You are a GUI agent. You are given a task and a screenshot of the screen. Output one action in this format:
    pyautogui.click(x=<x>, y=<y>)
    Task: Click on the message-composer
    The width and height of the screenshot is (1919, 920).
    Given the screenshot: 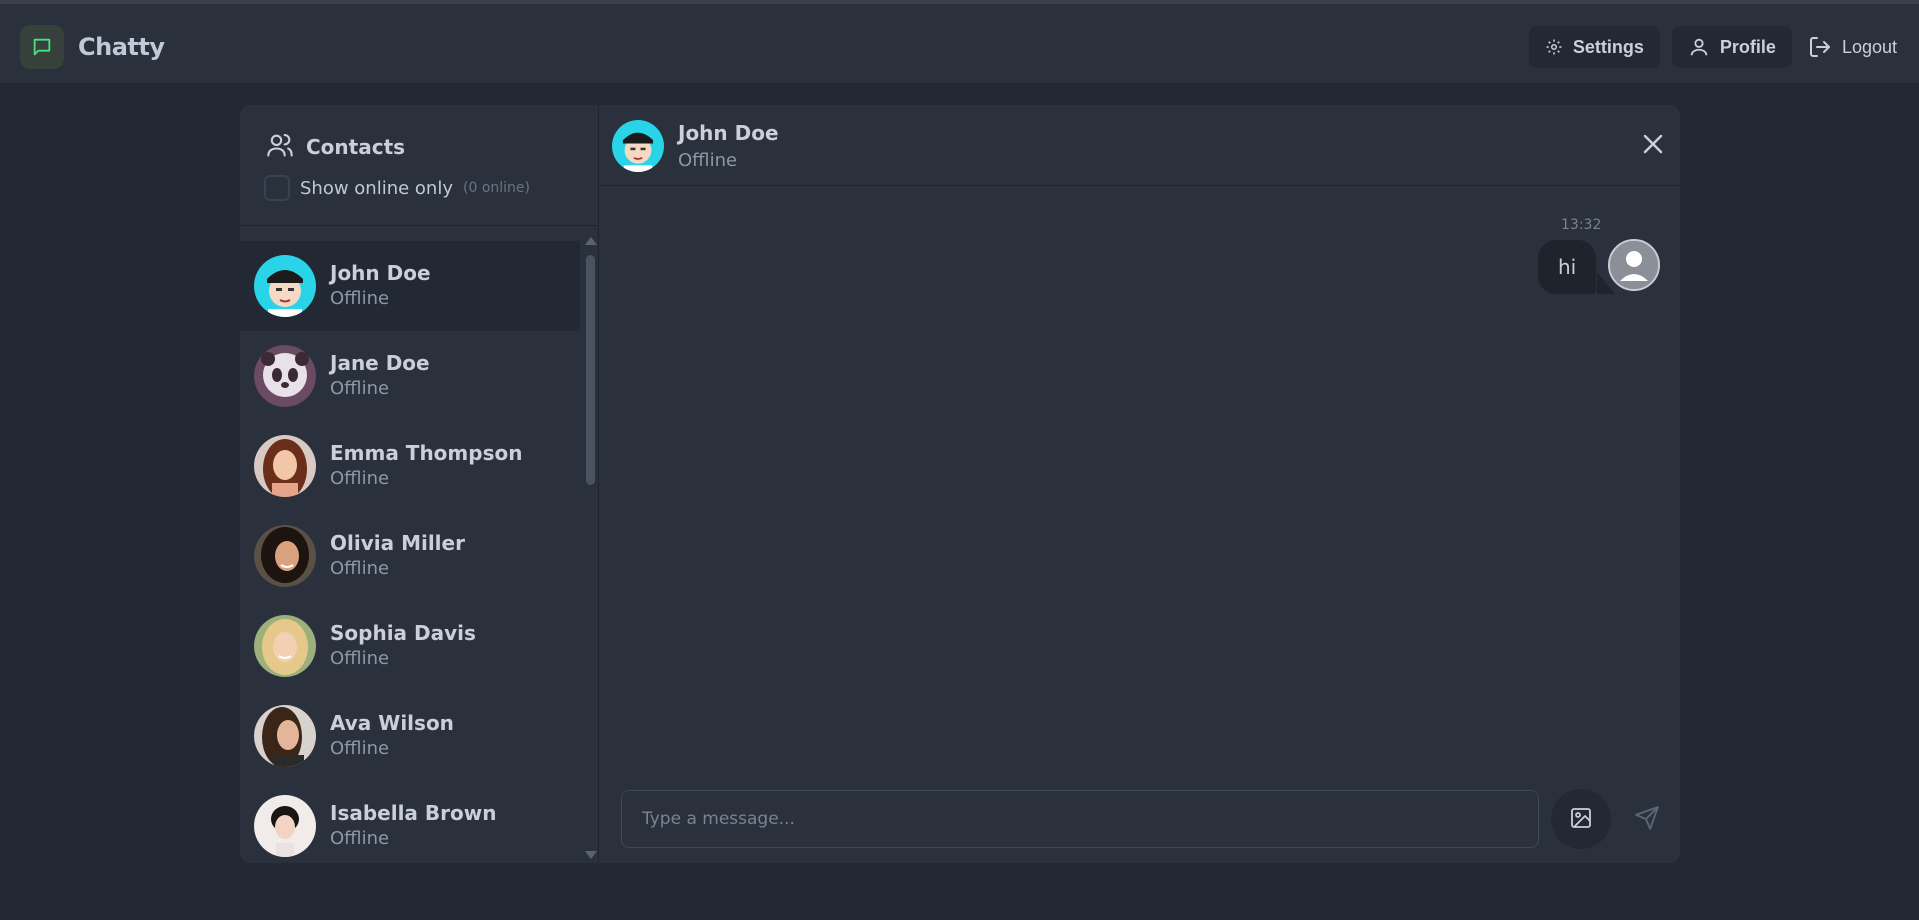 What is the action you would take?
    pyautogui.click(x=1139, y=815)
    